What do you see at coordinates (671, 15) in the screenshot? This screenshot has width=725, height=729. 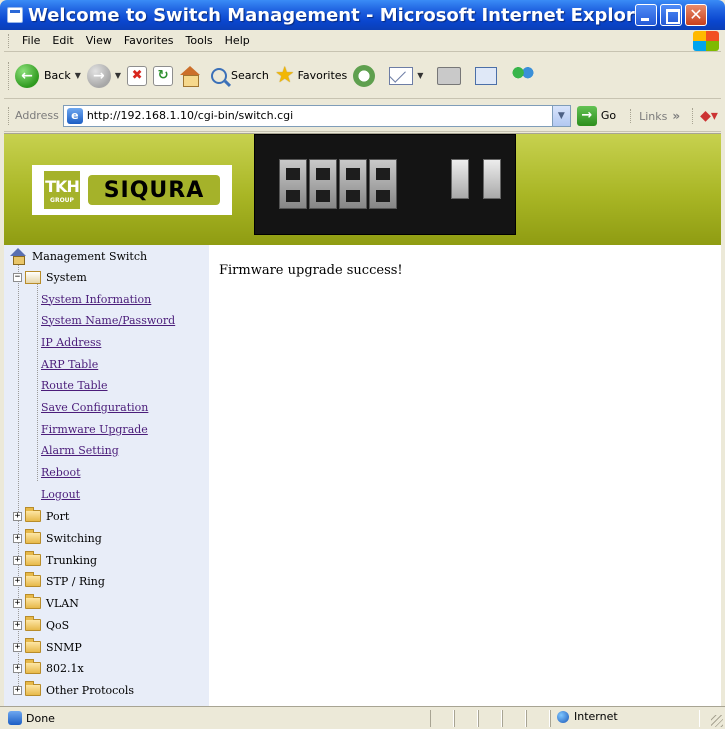 I see `maximize-button` at bounding box center [671, 15].